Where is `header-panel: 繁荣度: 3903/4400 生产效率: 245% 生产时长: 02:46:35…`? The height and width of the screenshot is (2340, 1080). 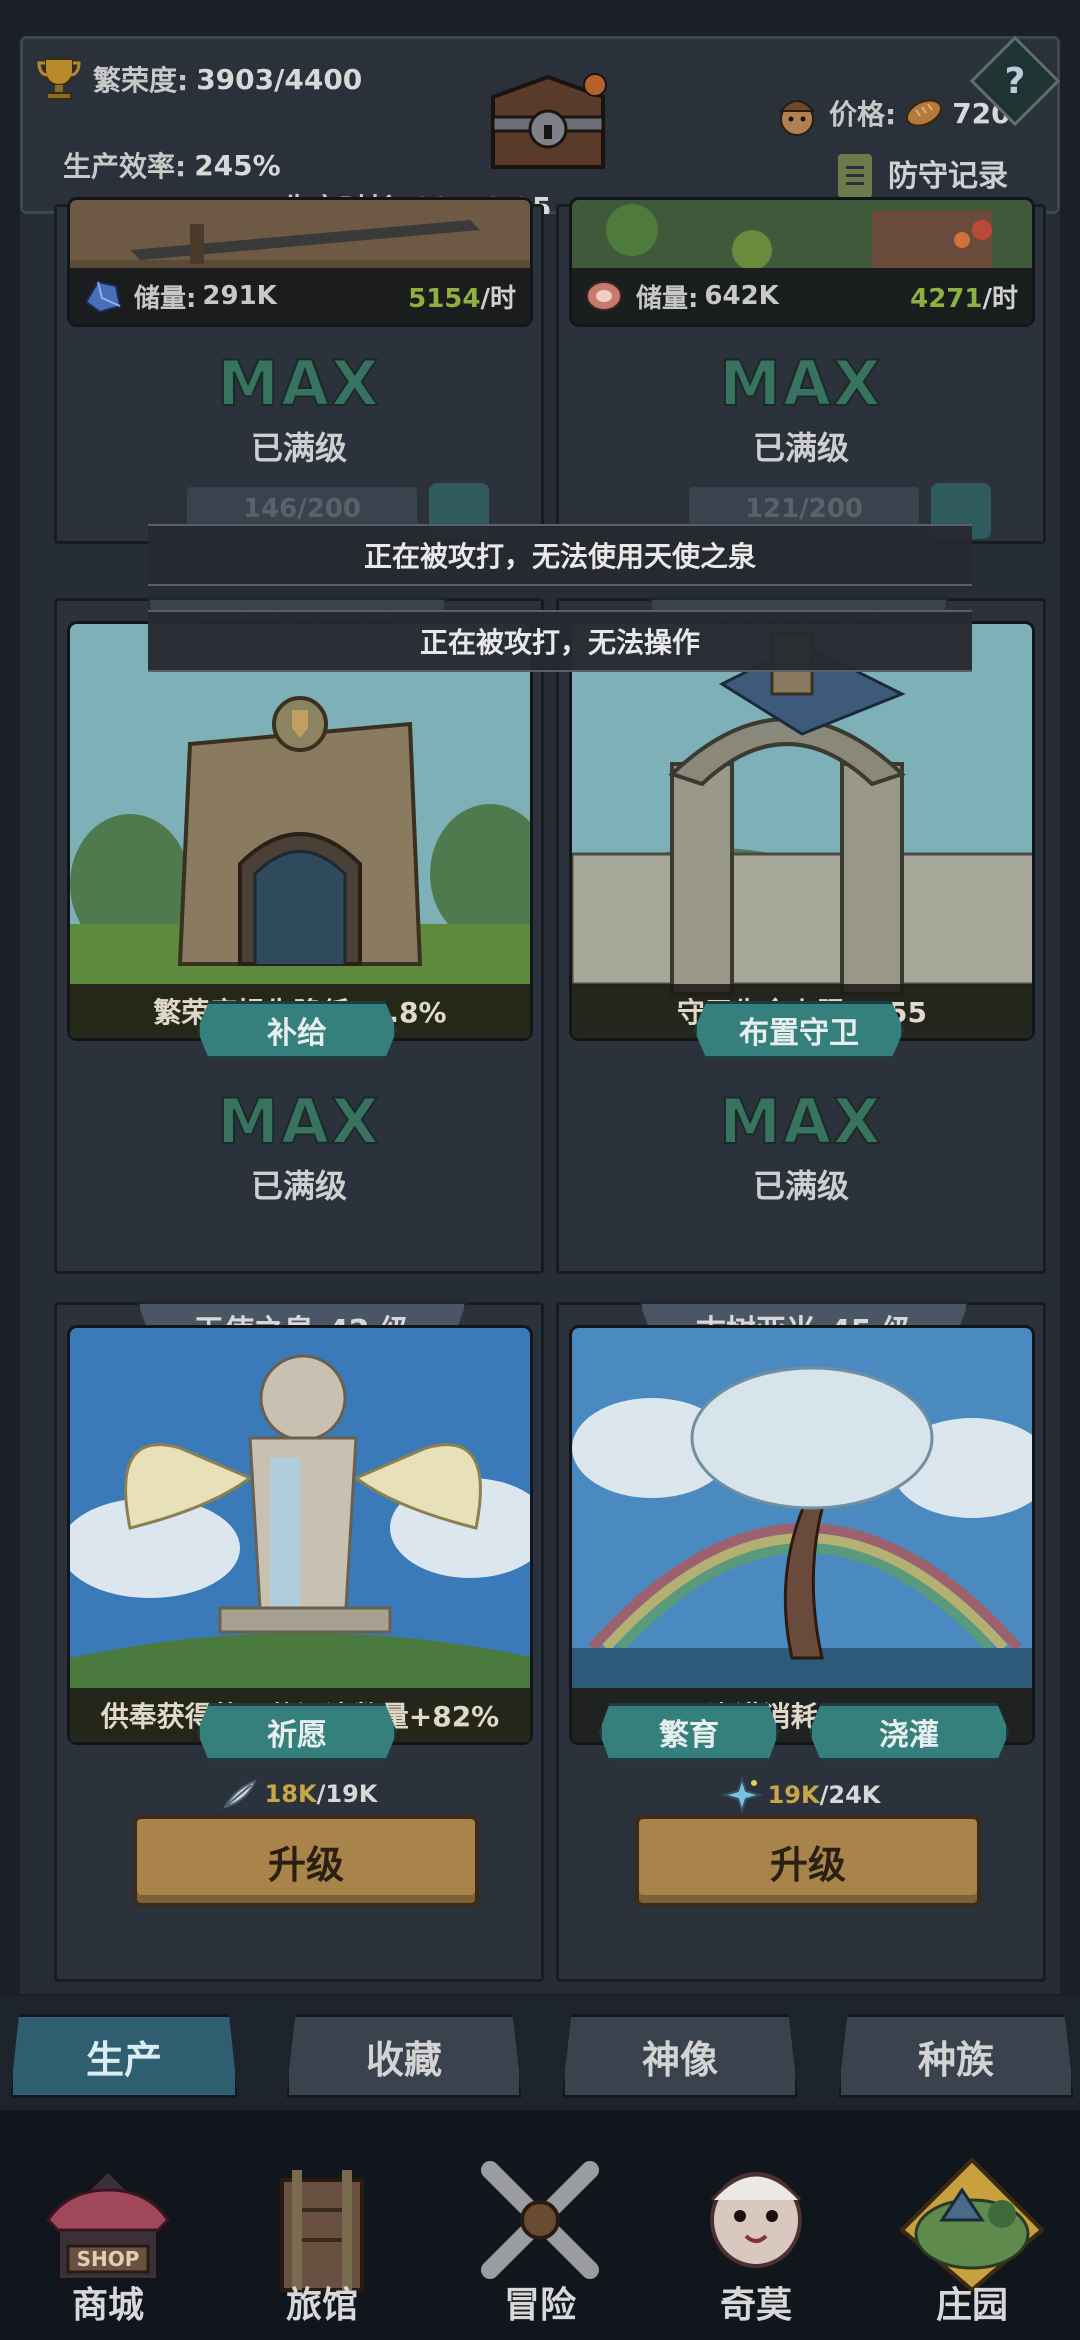
header-panel: 繁荣度: 3903/4400 生产效率: 245% 生产时长: 02:46:35… is located at coordinates (540, 130).